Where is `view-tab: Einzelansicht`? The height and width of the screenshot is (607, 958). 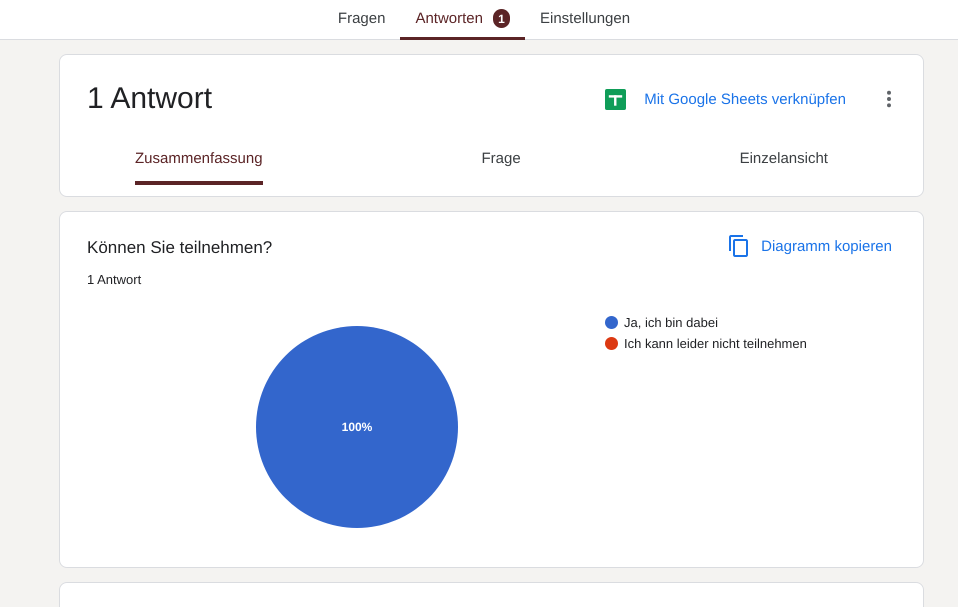
view-tab: Einzelansicht is located at coordinates (784, 164).